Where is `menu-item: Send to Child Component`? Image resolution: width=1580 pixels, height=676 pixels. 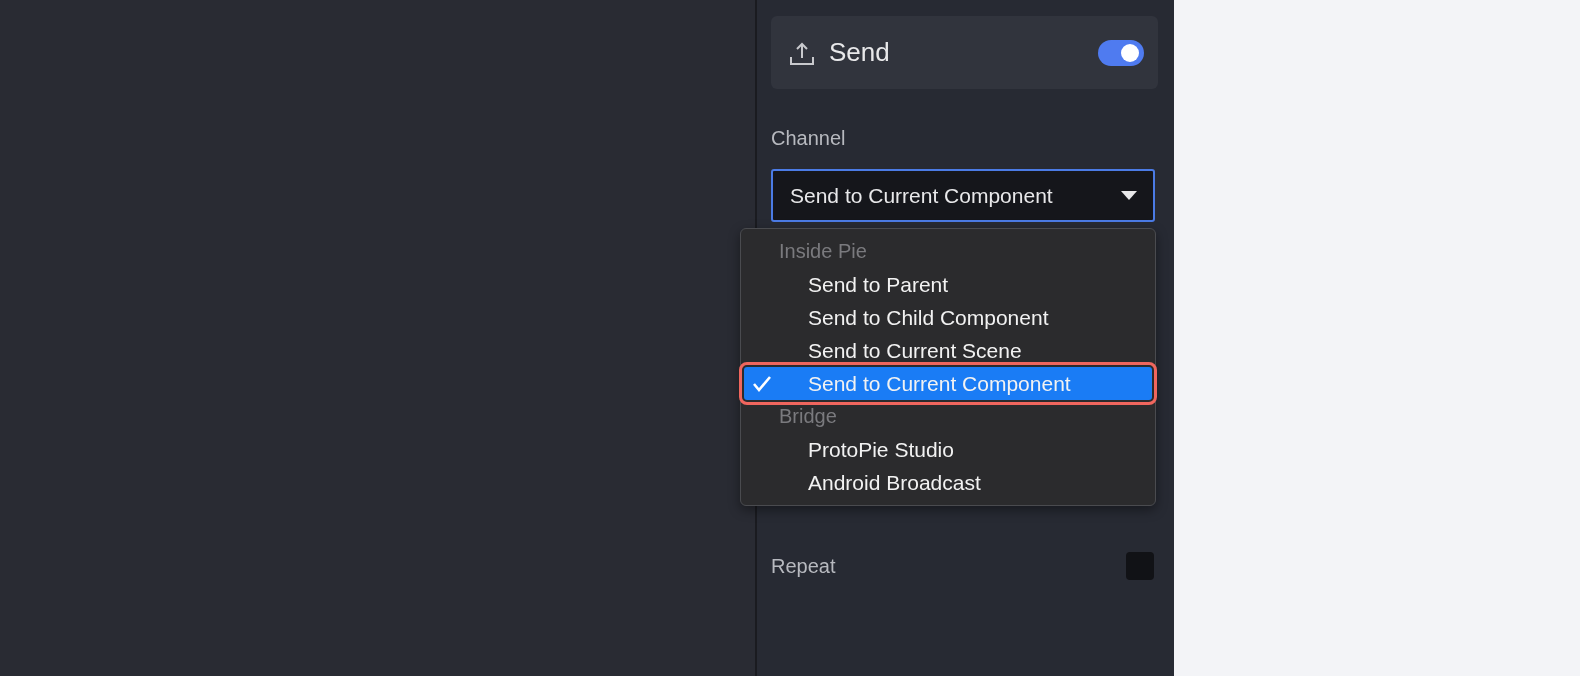
menu-item: Send to Child Component is located at coordinates (948, 317).